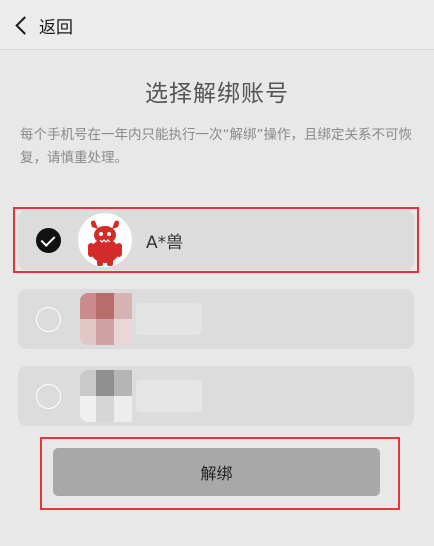 The image size is (434, 546). Describe the element at coordinates (216, 146) in the screenshot. I see `unbind-notice: 每个手机号在一年内只能执行一次“解绑”操作，且绑定关系不可恢复，请慎重处理。` at that location.